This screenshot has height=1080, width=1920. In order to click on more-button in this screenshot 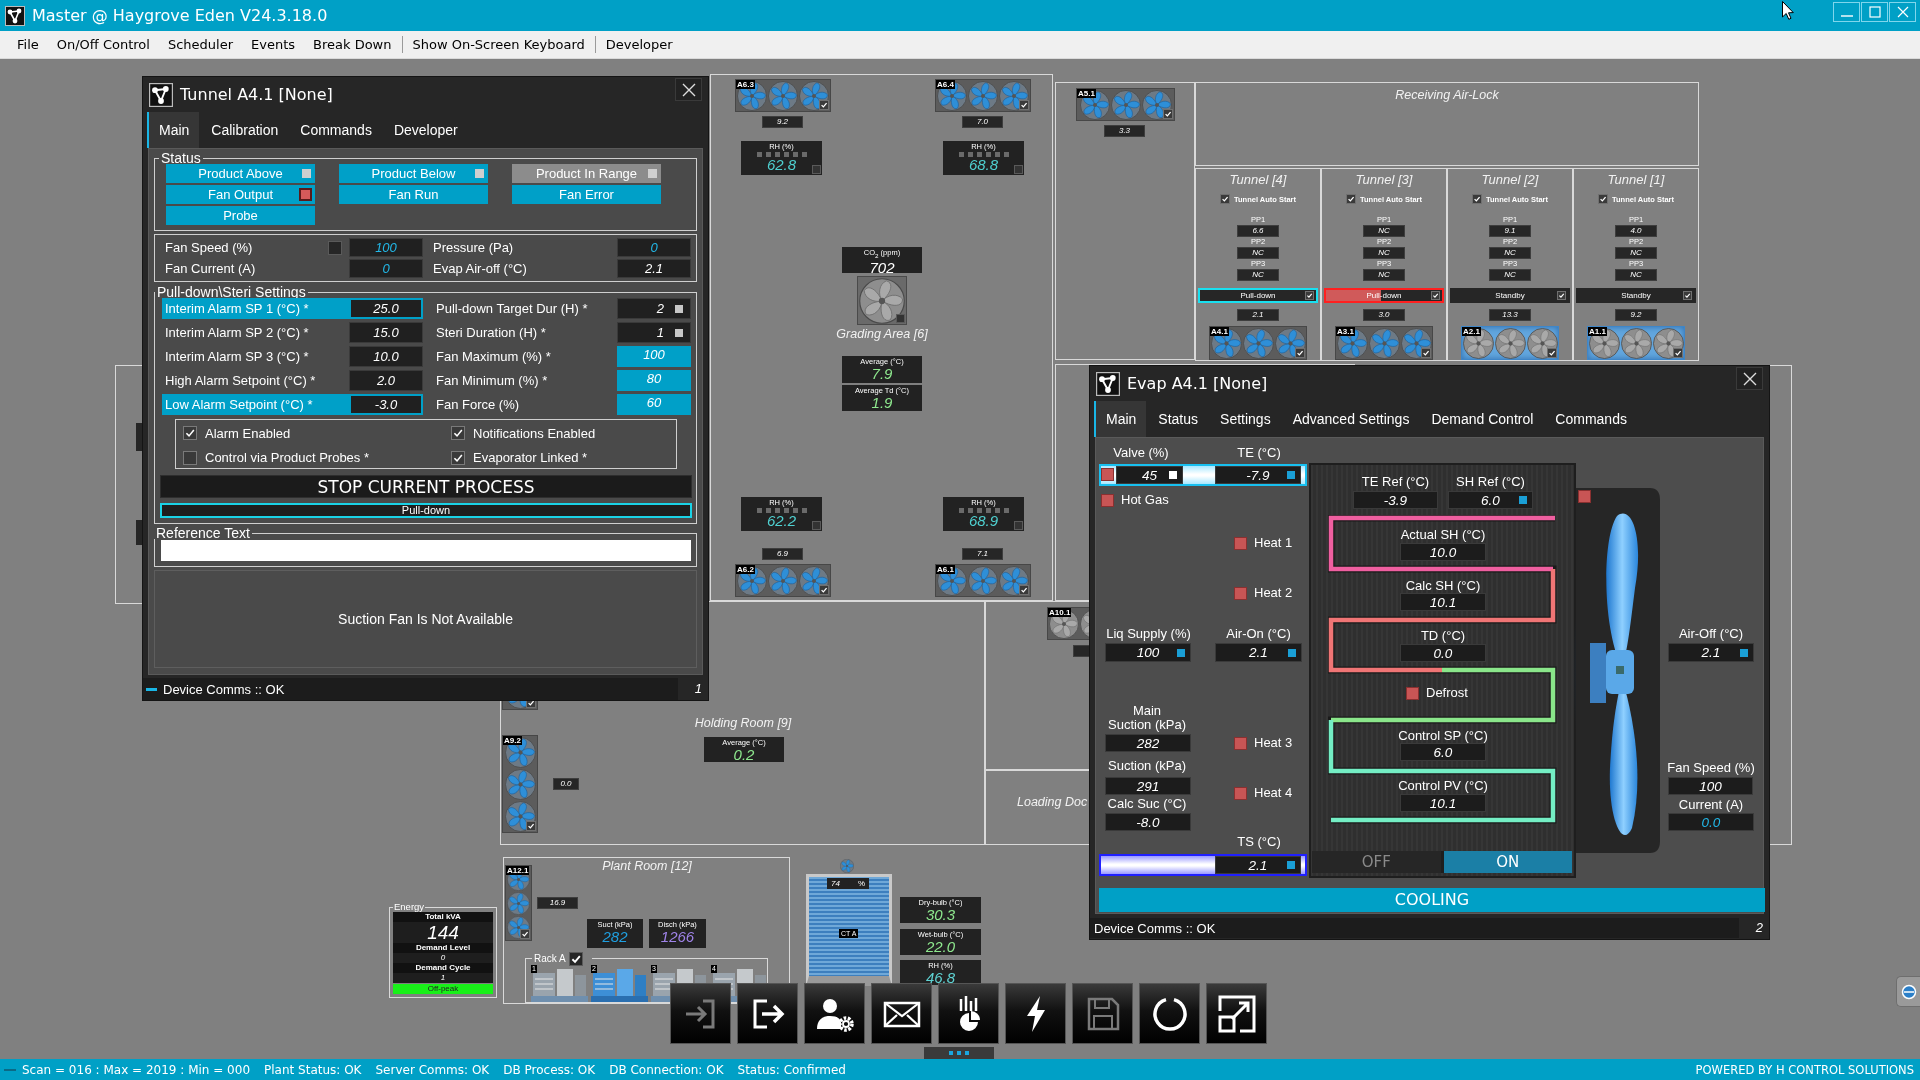, I will do `click(959, 1053)`.